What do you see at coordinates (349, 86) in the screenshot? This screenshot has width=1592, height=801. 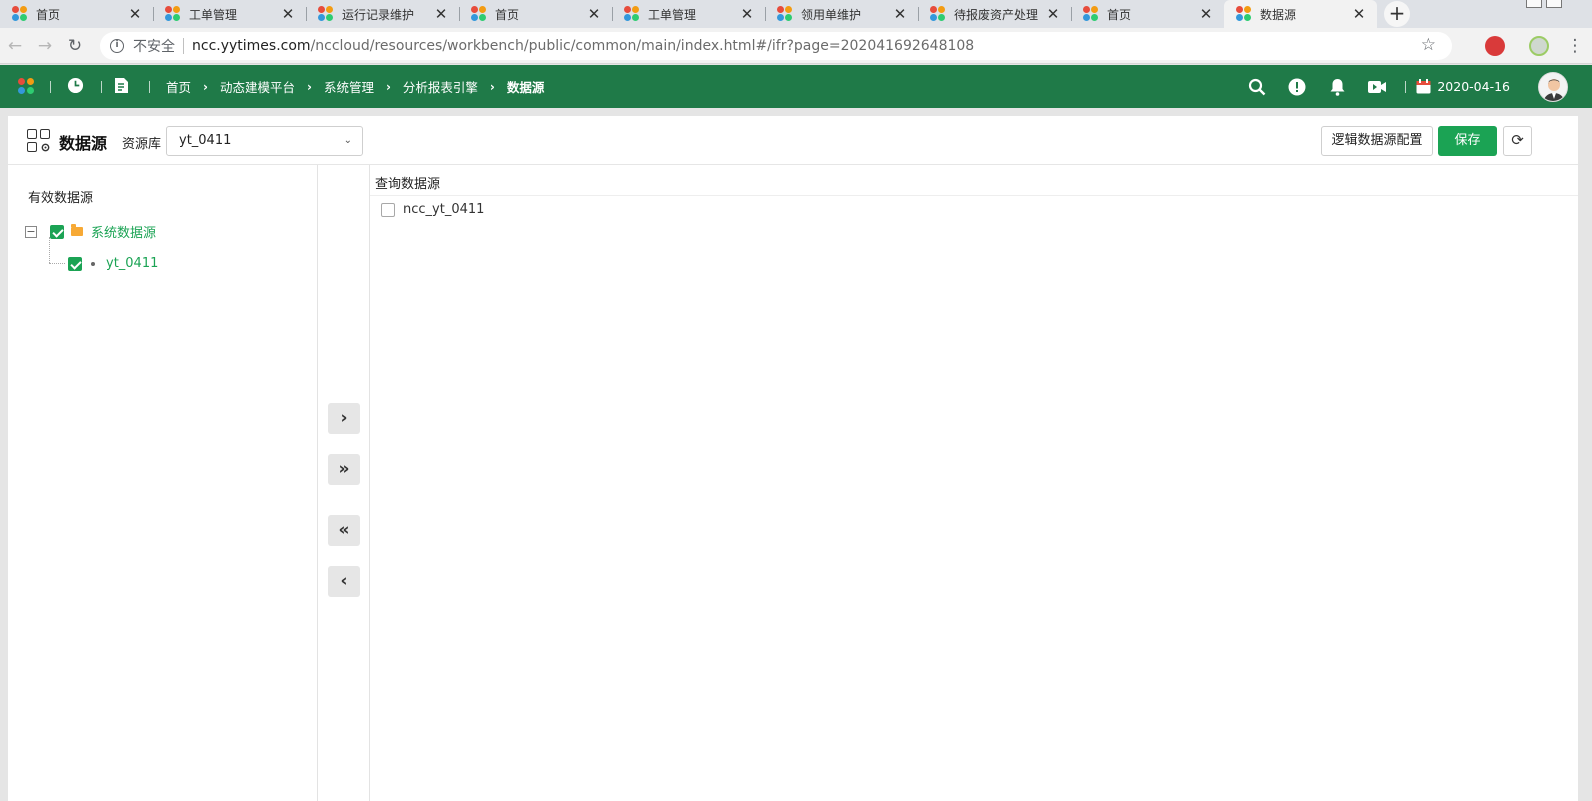 I see `breadcrumb-item: 系统管理` at bounding box center [349, 86].